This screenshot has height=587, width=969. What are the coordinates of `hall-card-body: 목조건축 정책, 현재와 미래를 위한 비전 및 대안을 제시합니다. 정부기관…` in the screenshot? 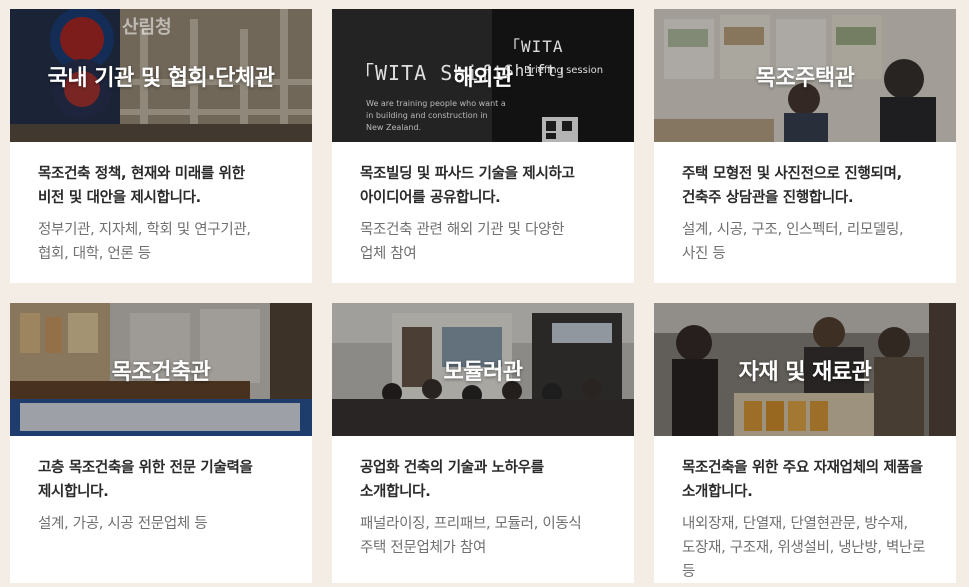 It's located at (161, 204).